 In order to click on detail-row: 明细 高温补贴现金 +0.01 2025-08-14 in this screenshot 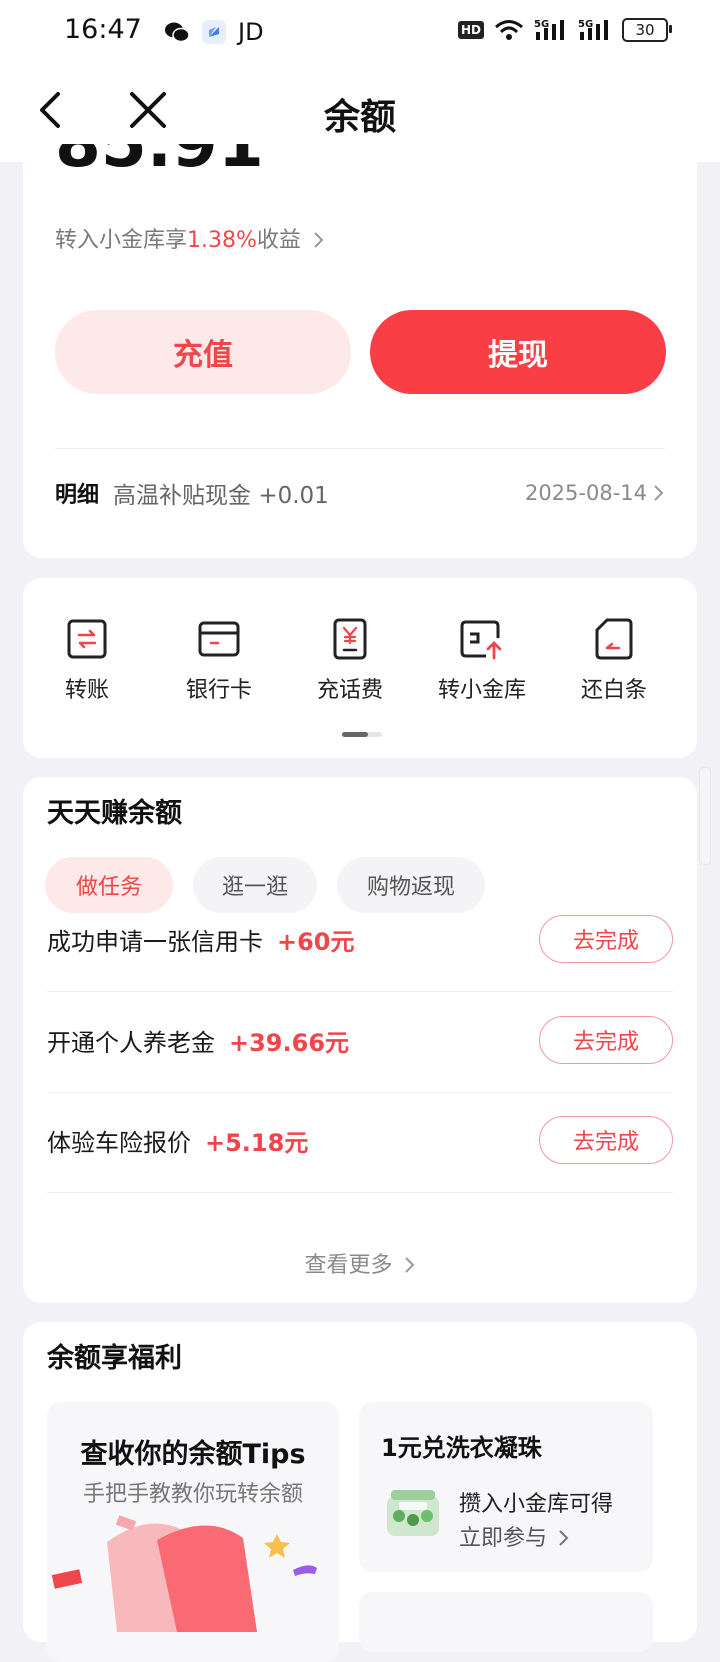, I will do `click(360, 493)`.